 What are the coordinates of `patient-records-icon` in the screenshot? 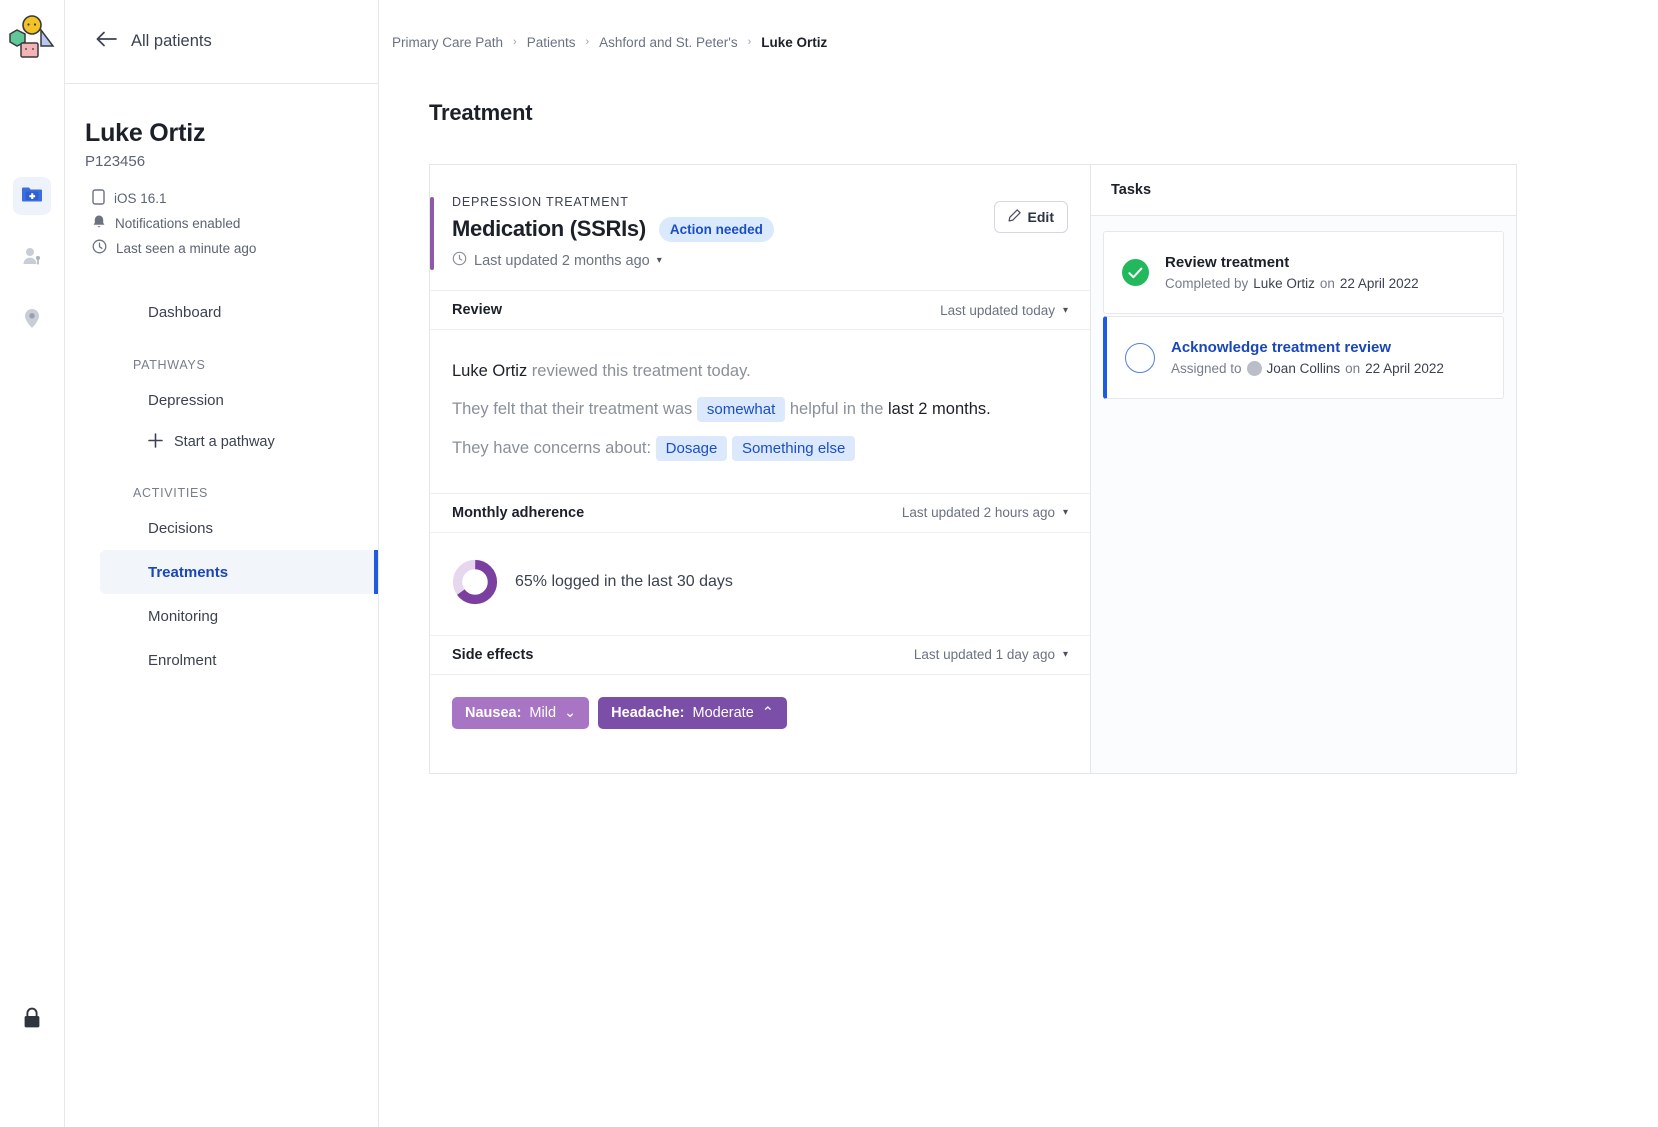 It's located at (32, 196).